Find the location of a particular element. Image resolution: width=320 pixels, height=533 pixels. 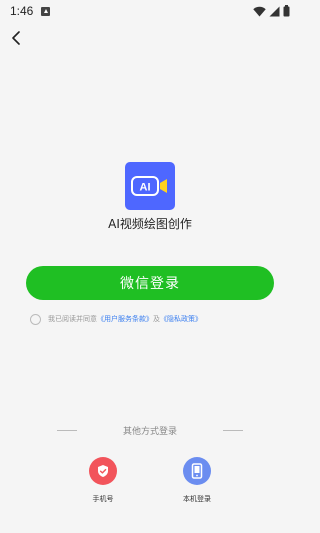

status-icons is located at coordinates (271, 11).